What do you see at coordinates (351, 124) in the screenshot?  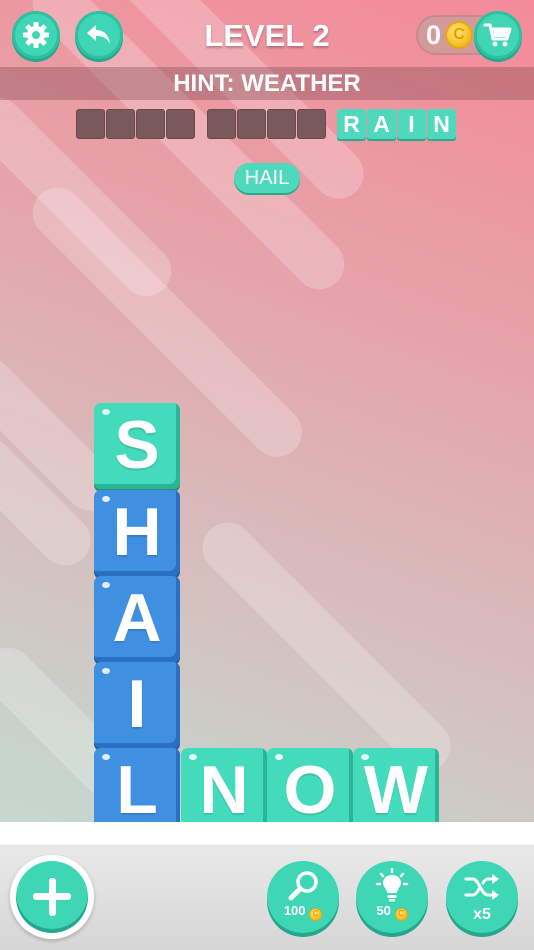 I see `answer-letter: R` at bounding box center [351, 124].